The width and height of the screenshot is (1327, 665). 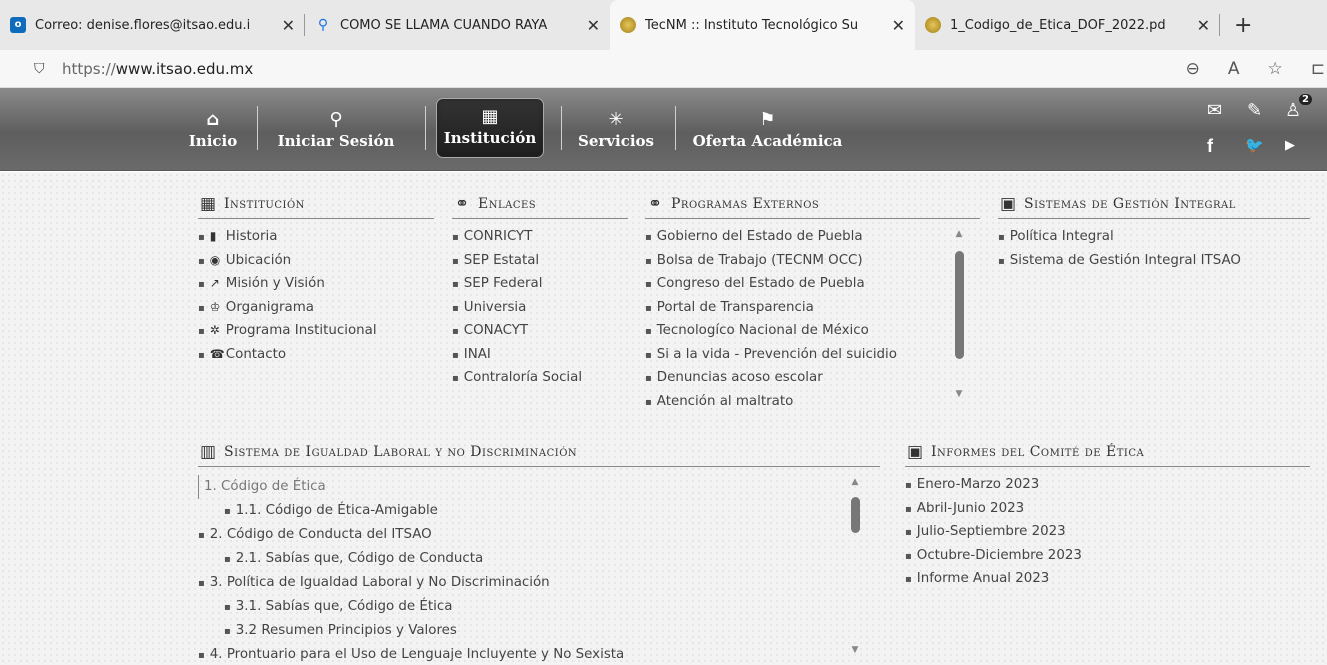 What do you see at coordinates (540, 237) in the screenshot?
I see `link-conricyt: CONRICYT` at bounding box center [540, 237].